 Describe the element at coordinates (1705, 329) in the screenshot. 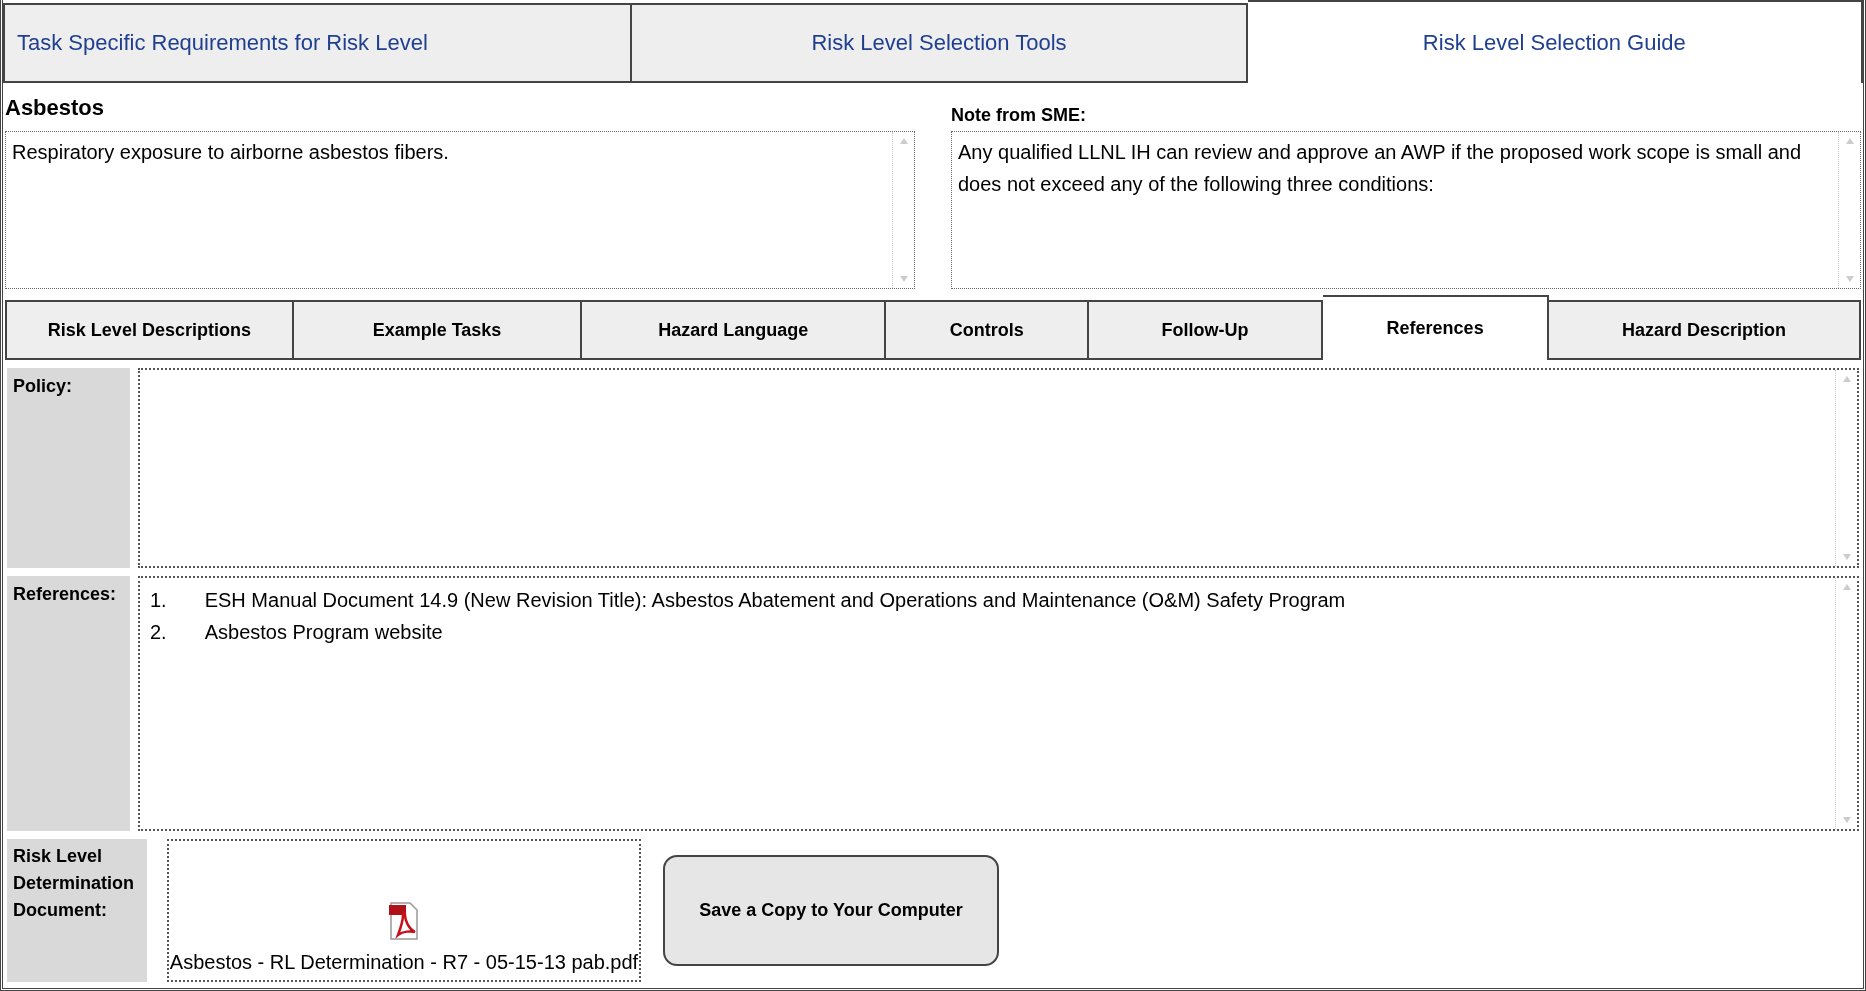

I see `tab: Hazard Description` at that location.